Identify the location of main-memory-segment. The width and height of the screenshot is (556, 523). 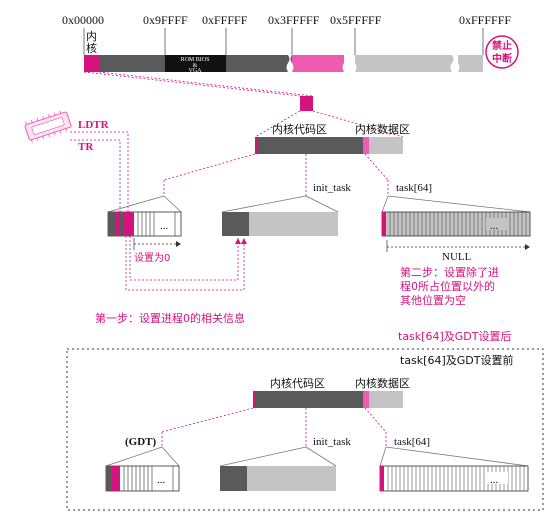
(405, 63).